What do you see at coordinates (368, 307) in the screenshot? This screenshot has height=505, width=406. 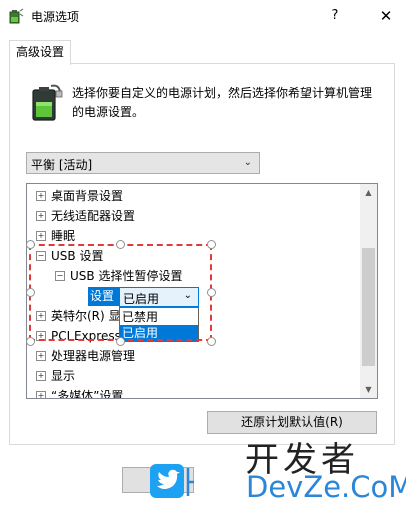 I see `scrollbar-thumb` at bounding box center [368, 307].